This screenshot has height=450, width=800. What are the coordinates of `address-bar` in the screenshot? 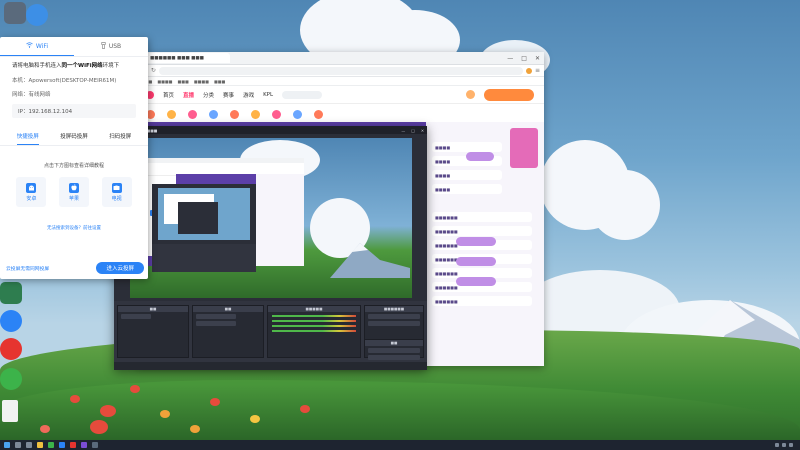 It's located at (340, 70).